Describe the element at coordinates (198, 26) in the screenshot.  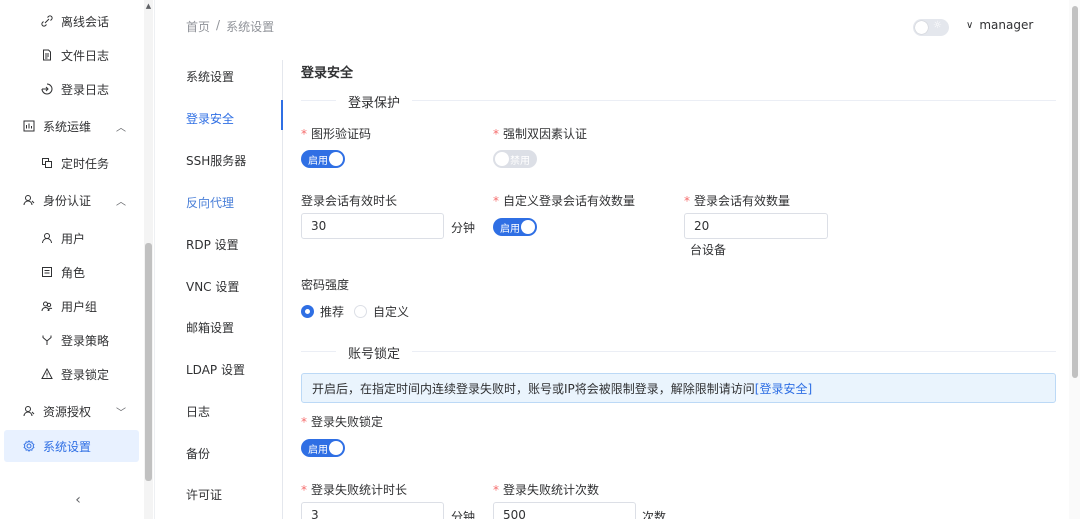
I see `breadcrumb-home: 首页` at that location.